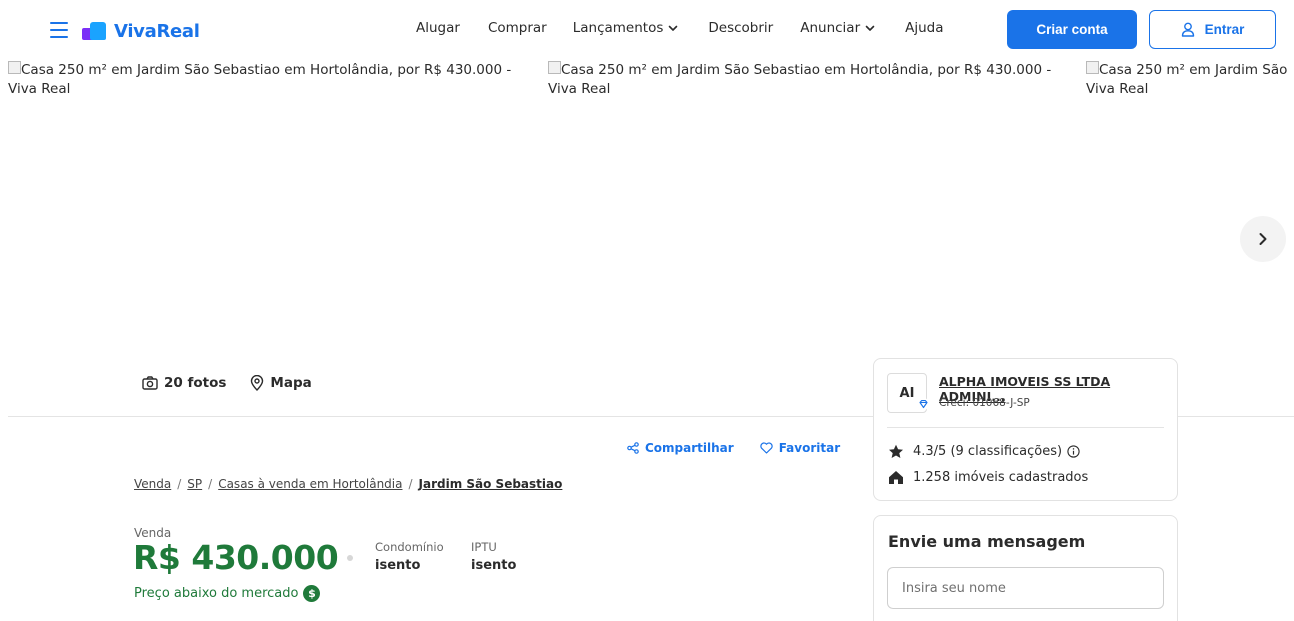 The image size is (1294, 621). I want to click on login-button: Entrar, so click(1212, 29).